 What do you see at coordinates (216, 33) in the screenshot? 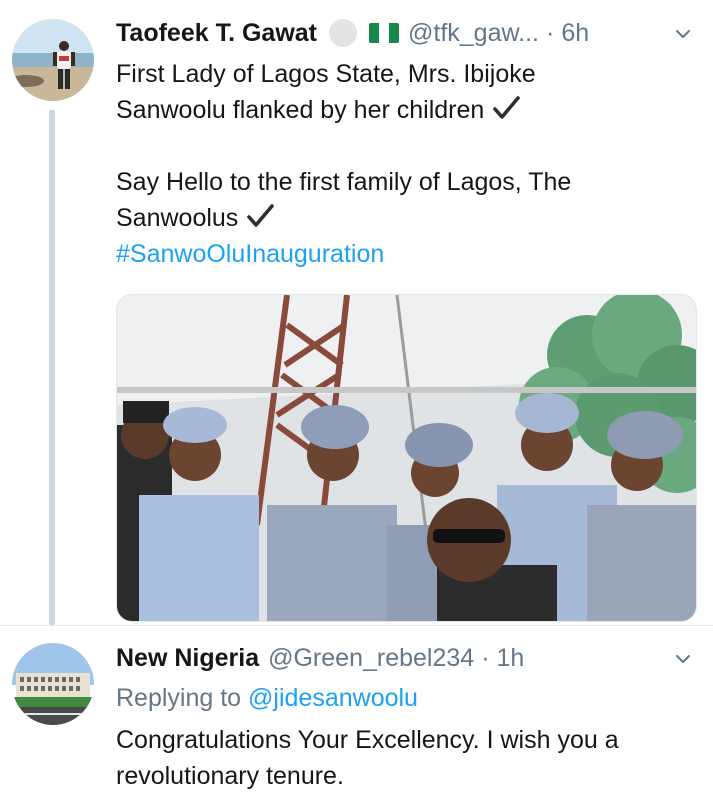
I see `display-name: Taofeek T. Gawat` at bounding box center [216, 33].